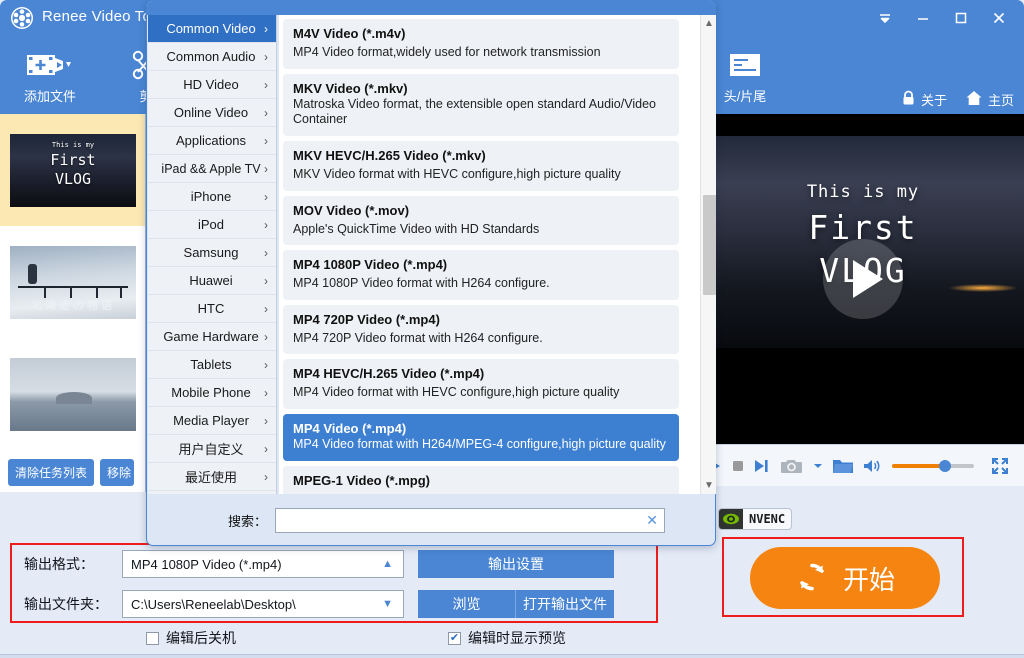 The image size is (1024, 658). What do you see at coordinates (152, 638) in the screenshot?
I see `checkbox-box` at bounding box center [152, 638].